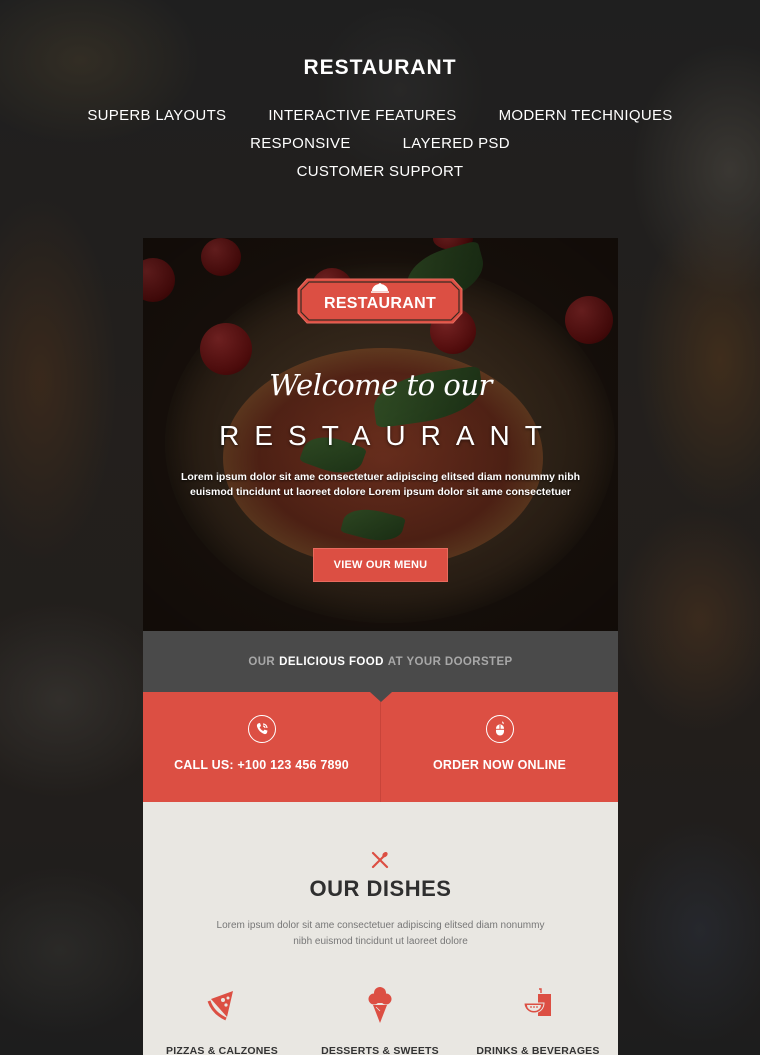 Image resolution: width=760 pixels, height=1055 pixels. What do you see at coordinates (585, 115) in the screenshot?
I see `feature-item: MODERN TECHNIQUES` at bounding box center [585, 115].